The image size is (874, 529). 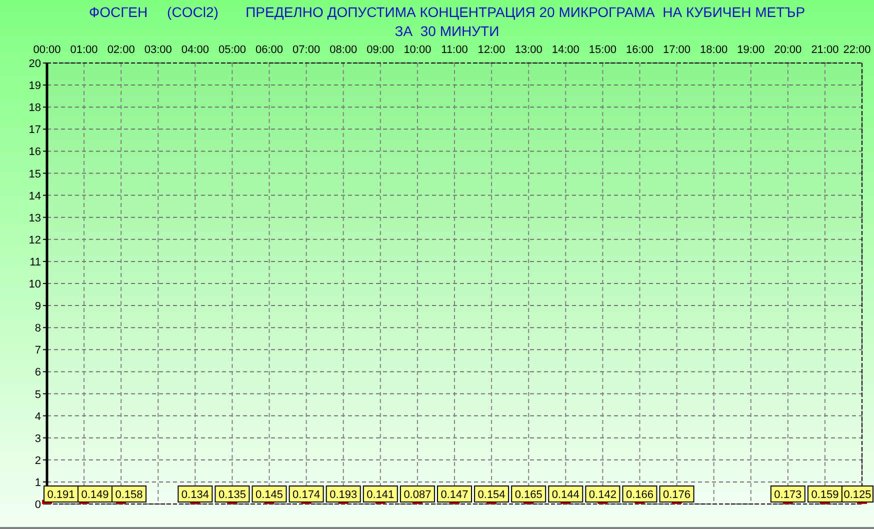 I want to click on tick-label: 8, so click(x=37, y=328).